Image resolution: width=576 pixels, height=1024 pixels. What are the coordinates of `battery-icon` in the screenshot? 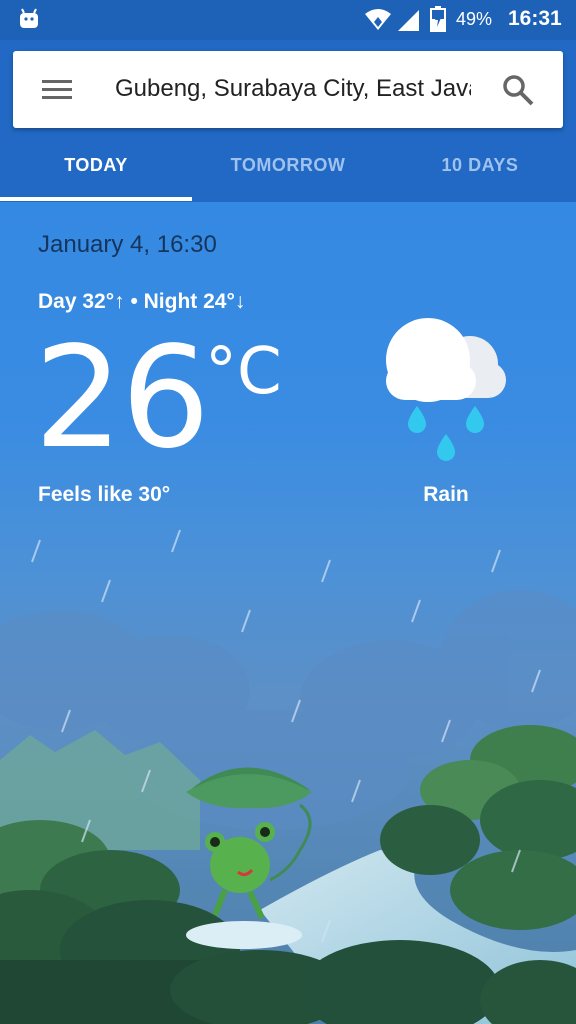 It's located at (438, 19).